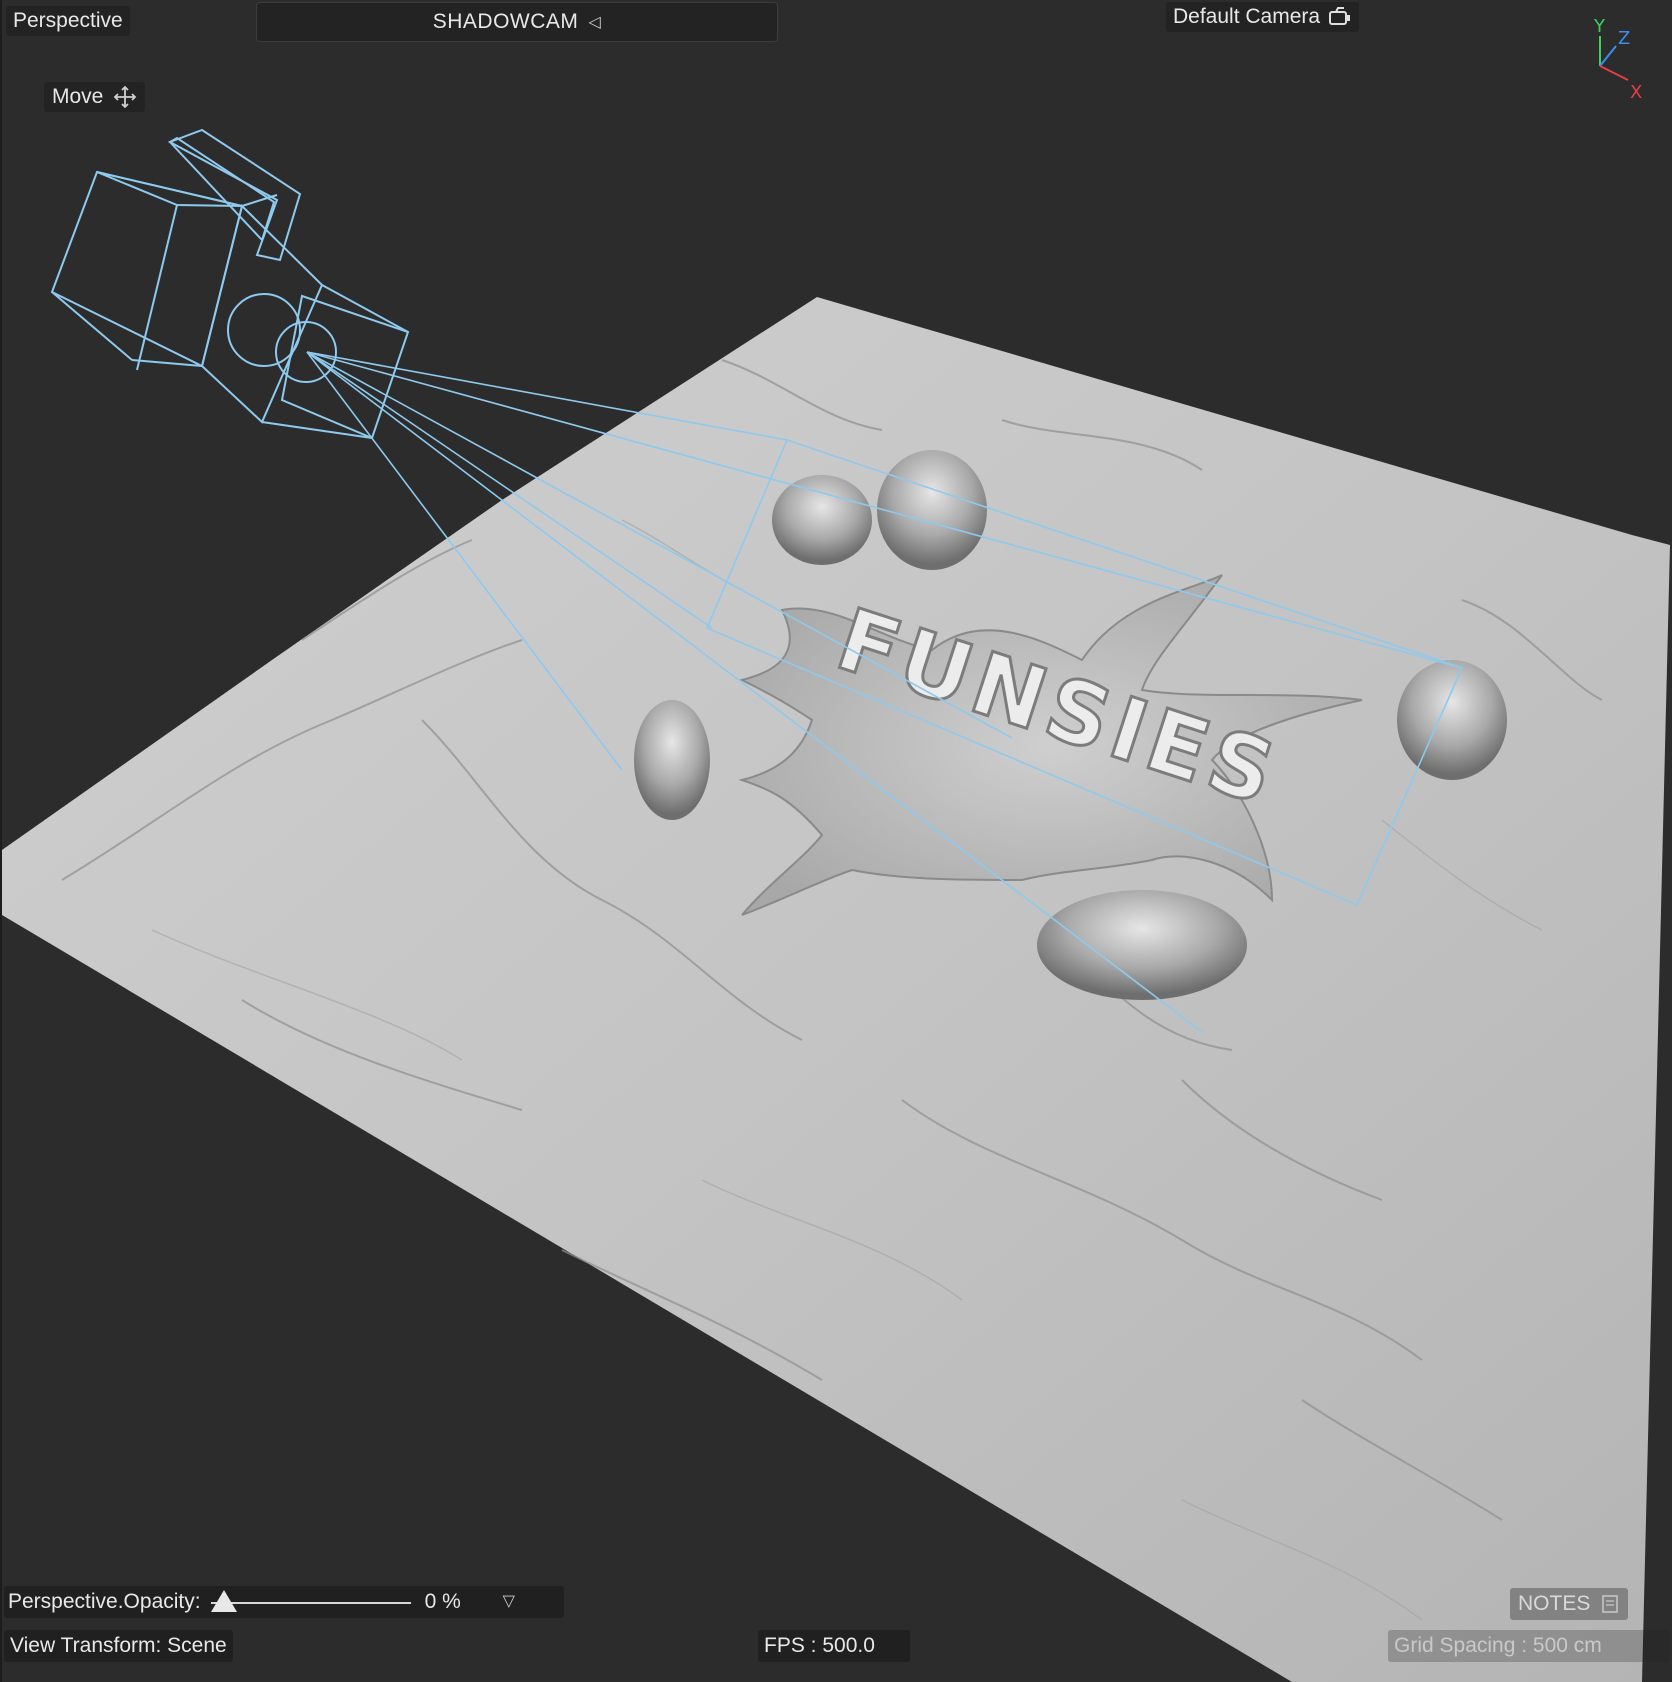 The height and width of the screenshot is (1682, 1672). Describe the element at coordinates (78, 96) in the screenshot. I see `move-tool-label: Move` at that location.